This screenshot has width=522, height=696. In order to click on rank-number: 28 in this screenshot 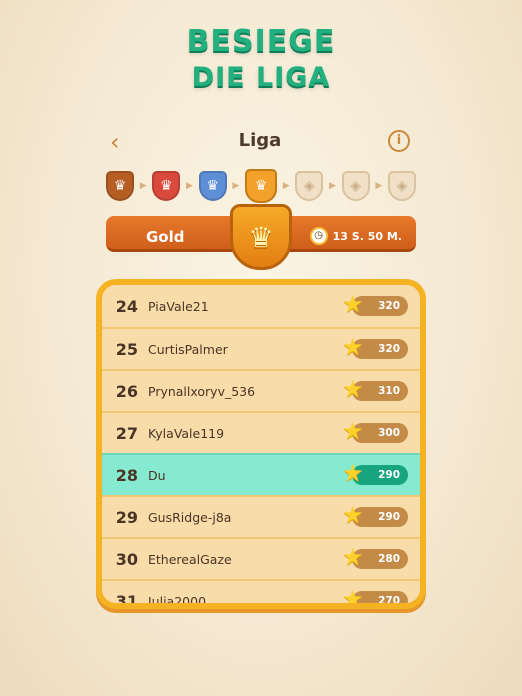, I will do `click(126, 475)`.